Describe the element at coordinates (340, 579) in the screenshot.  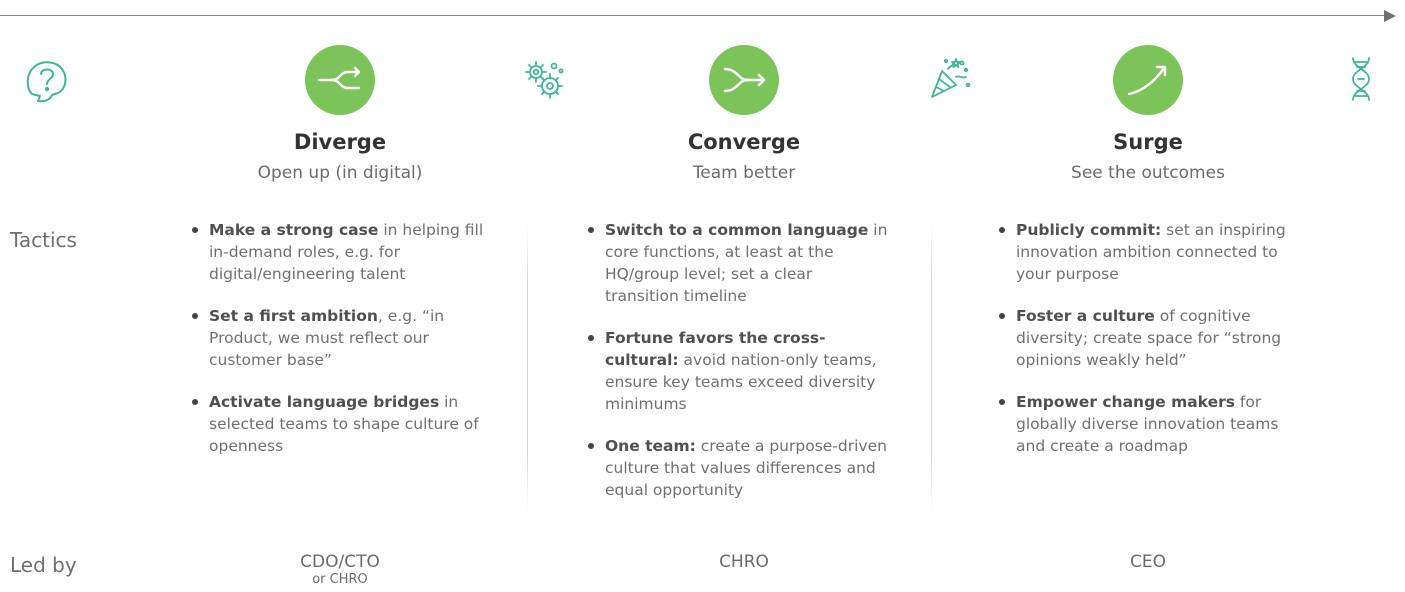
I see `led-by-secondary: or CHRO` at that location.